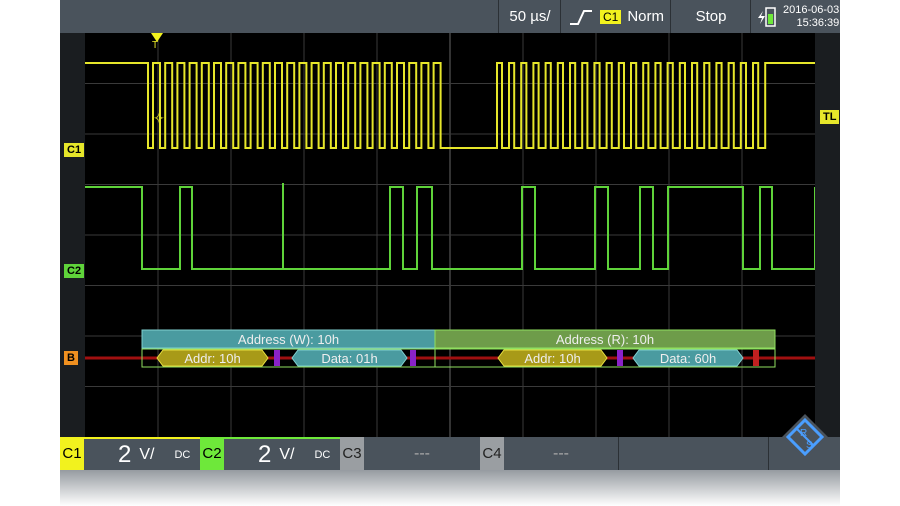 The height and width of the screenshot is (506, 900). I want to click on run-stop-button: Stop, so click(710, 16).